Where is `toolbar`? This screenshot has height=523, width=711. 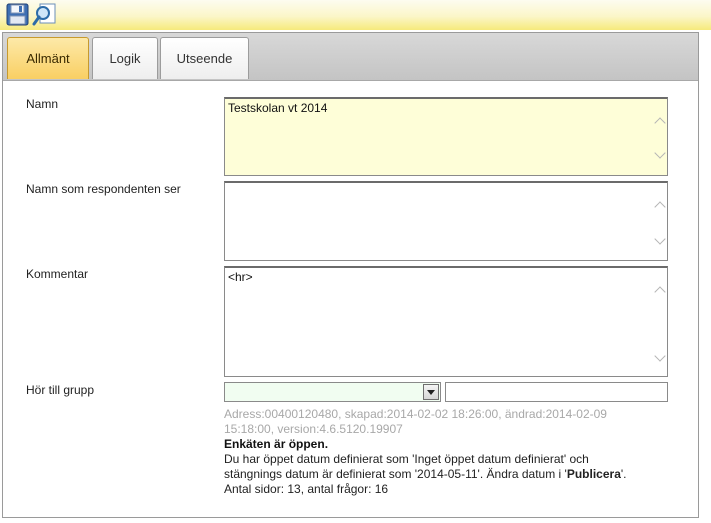
toolbar is located at coordinates (355, 15).